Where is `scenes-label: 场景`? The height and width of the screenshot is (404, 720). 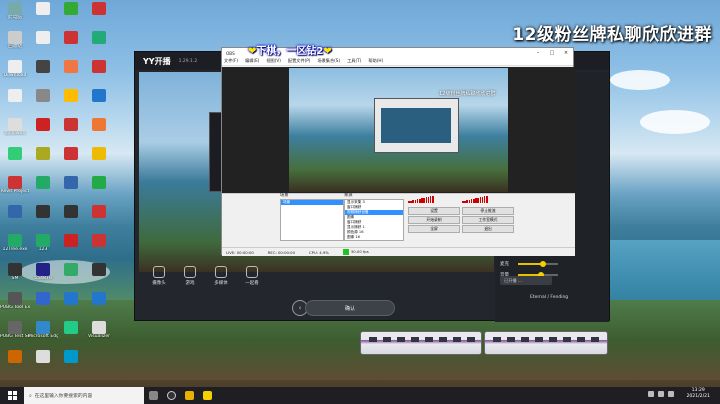 scenes-label: 场景 is located at coordinates (284, 194).